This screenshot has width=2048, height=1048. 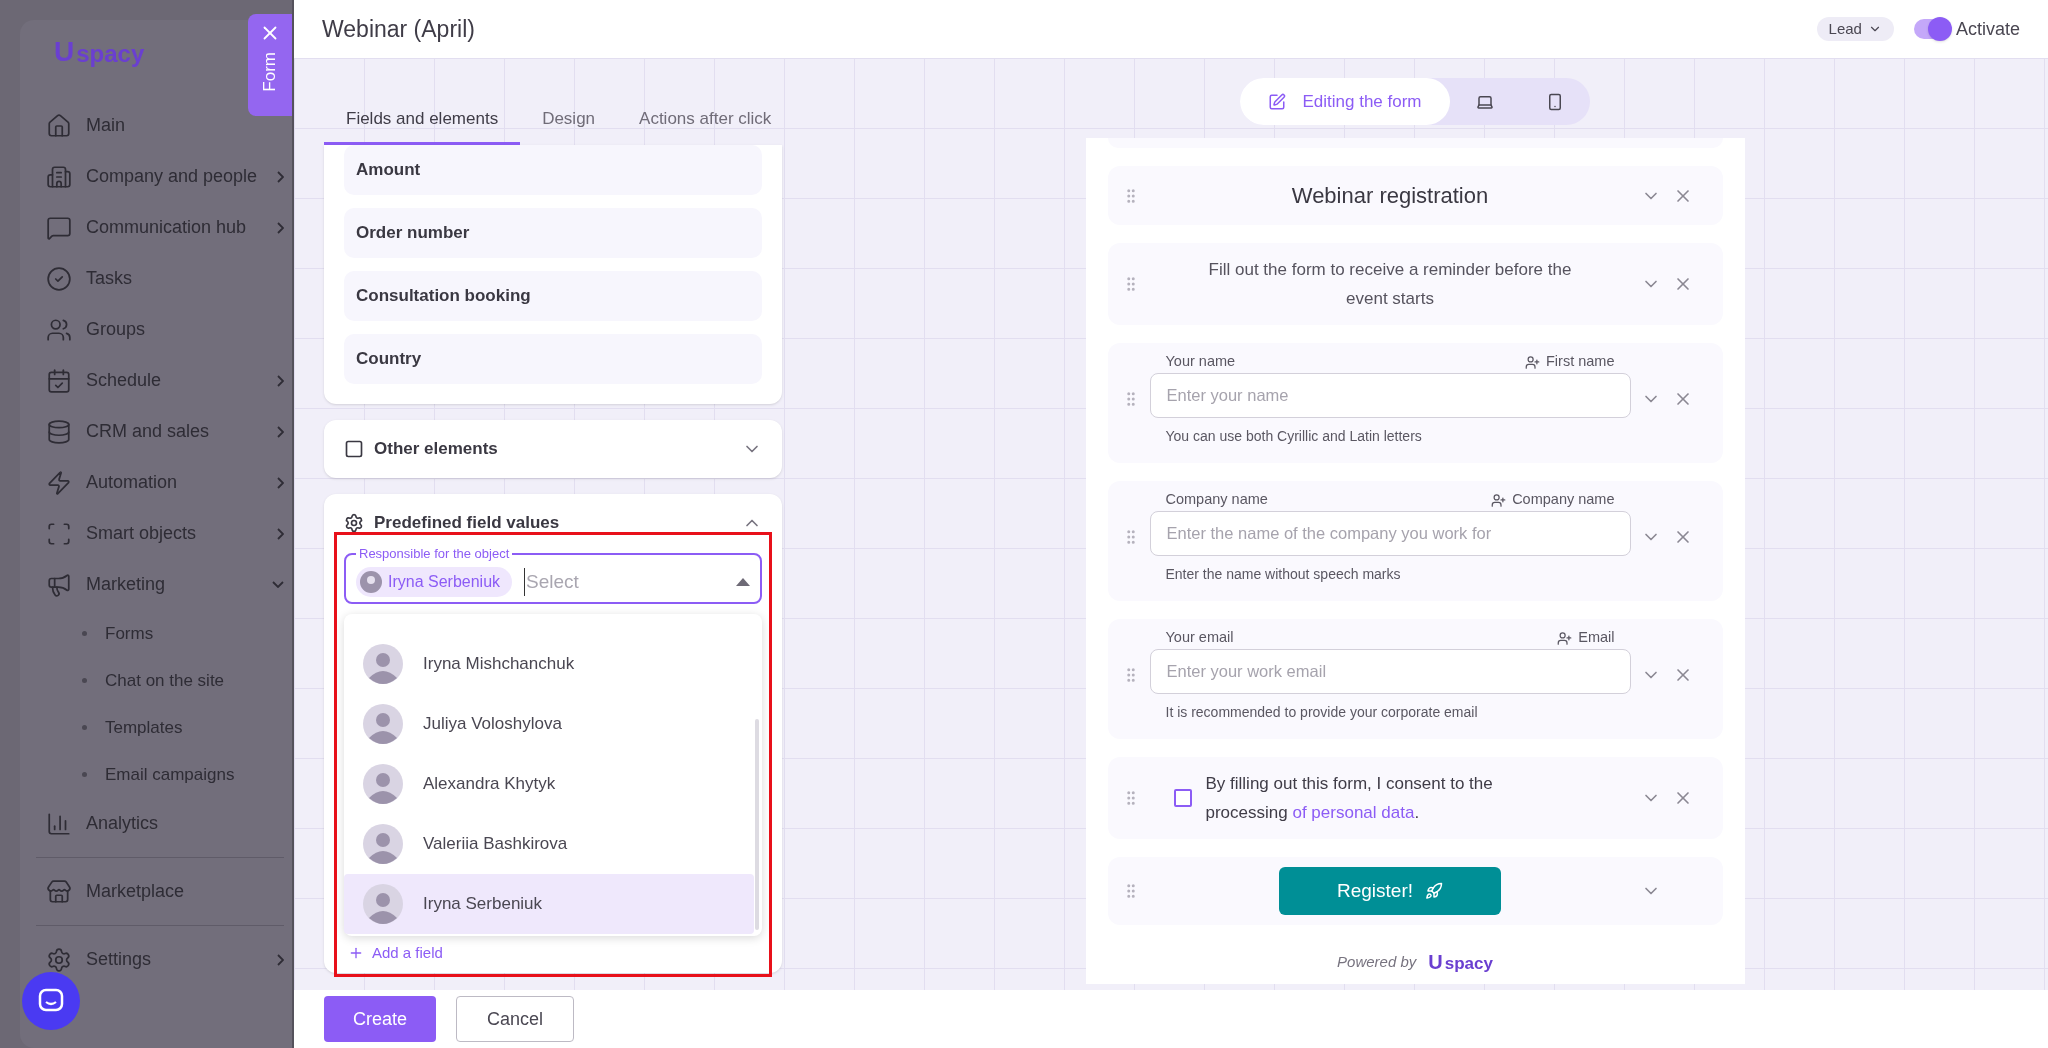 What do you see at coordinates (1390, 891) in the screenshot?
I see `register-button: Register!` at bounding box center [1390, 891].